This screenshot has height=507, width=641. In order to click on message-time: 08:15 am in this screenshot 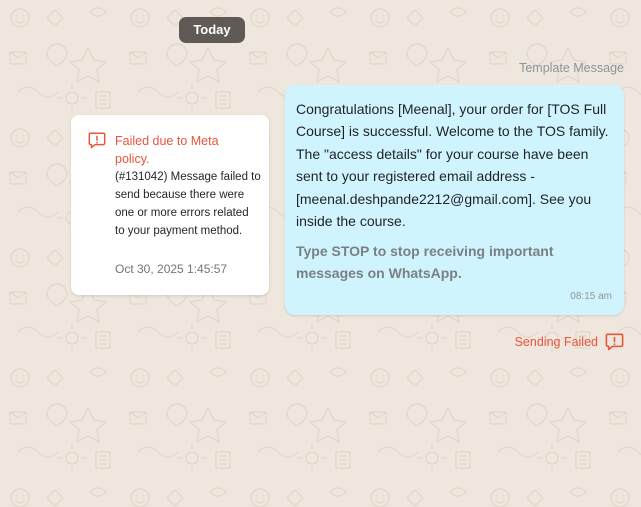, I will do `click(591, 296)`.